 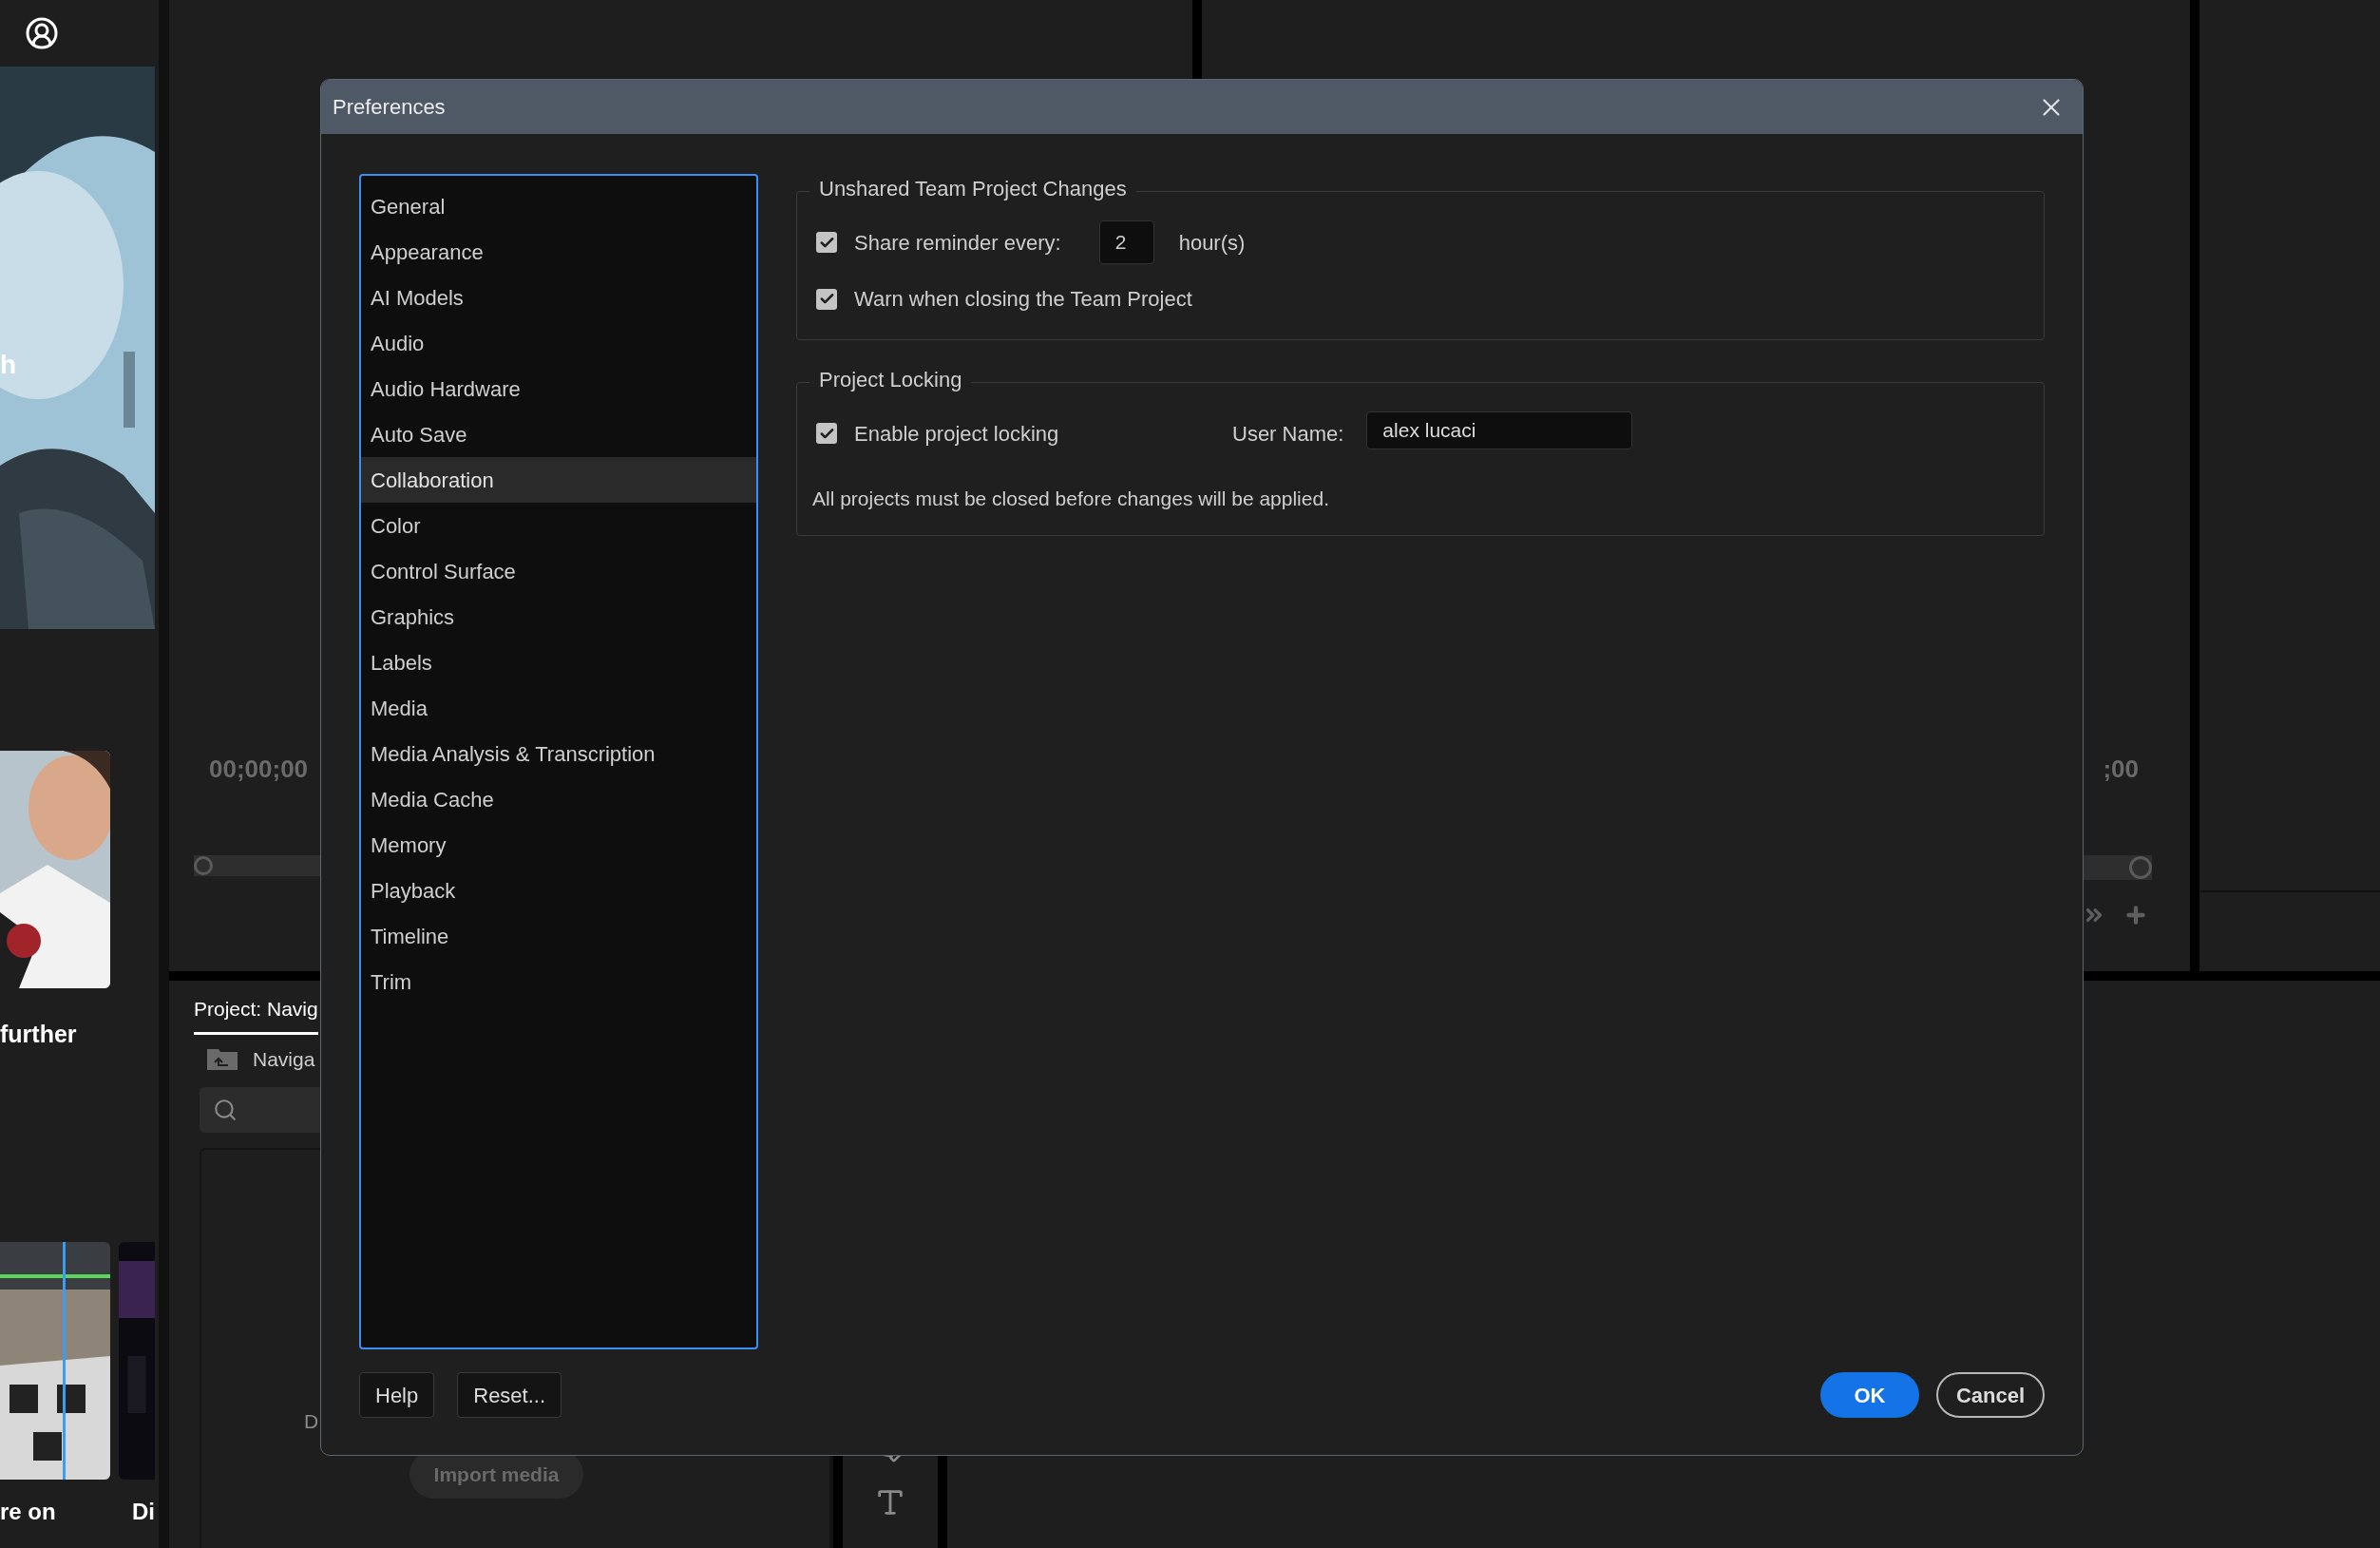 I want to click on category-item: AI Models, so click(x=558, y=297).